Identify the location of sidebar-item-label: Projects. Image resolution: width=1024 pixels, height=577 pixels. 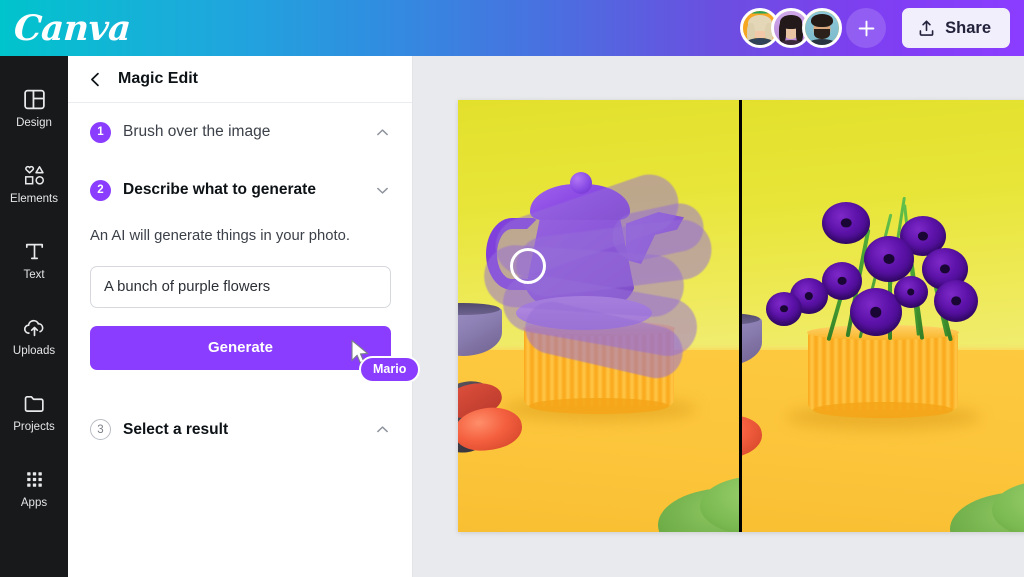
(34, 426).